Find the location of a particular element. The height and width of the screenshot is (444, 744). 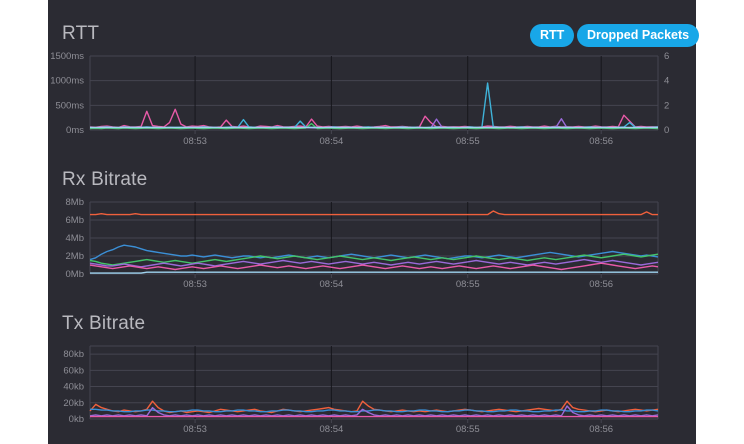

y2-tick-label: 0 is located at coordinates (666, 130).